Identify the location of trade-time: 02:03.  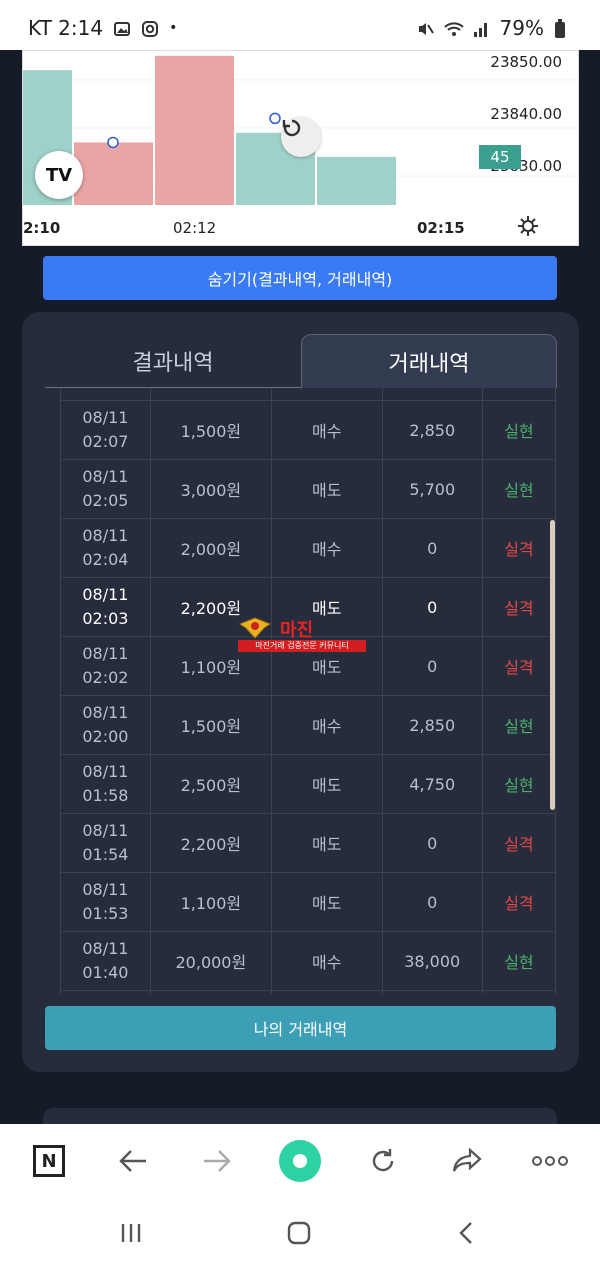
(105, 618).